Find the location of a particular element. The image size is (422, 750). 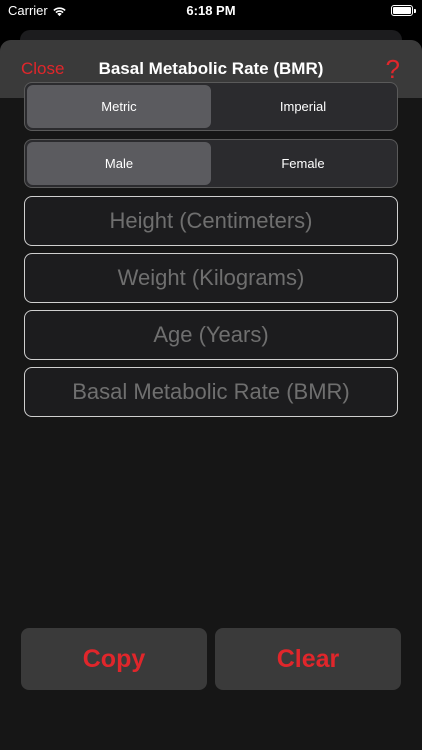

battery-icon is located at coordinates (403, 10).